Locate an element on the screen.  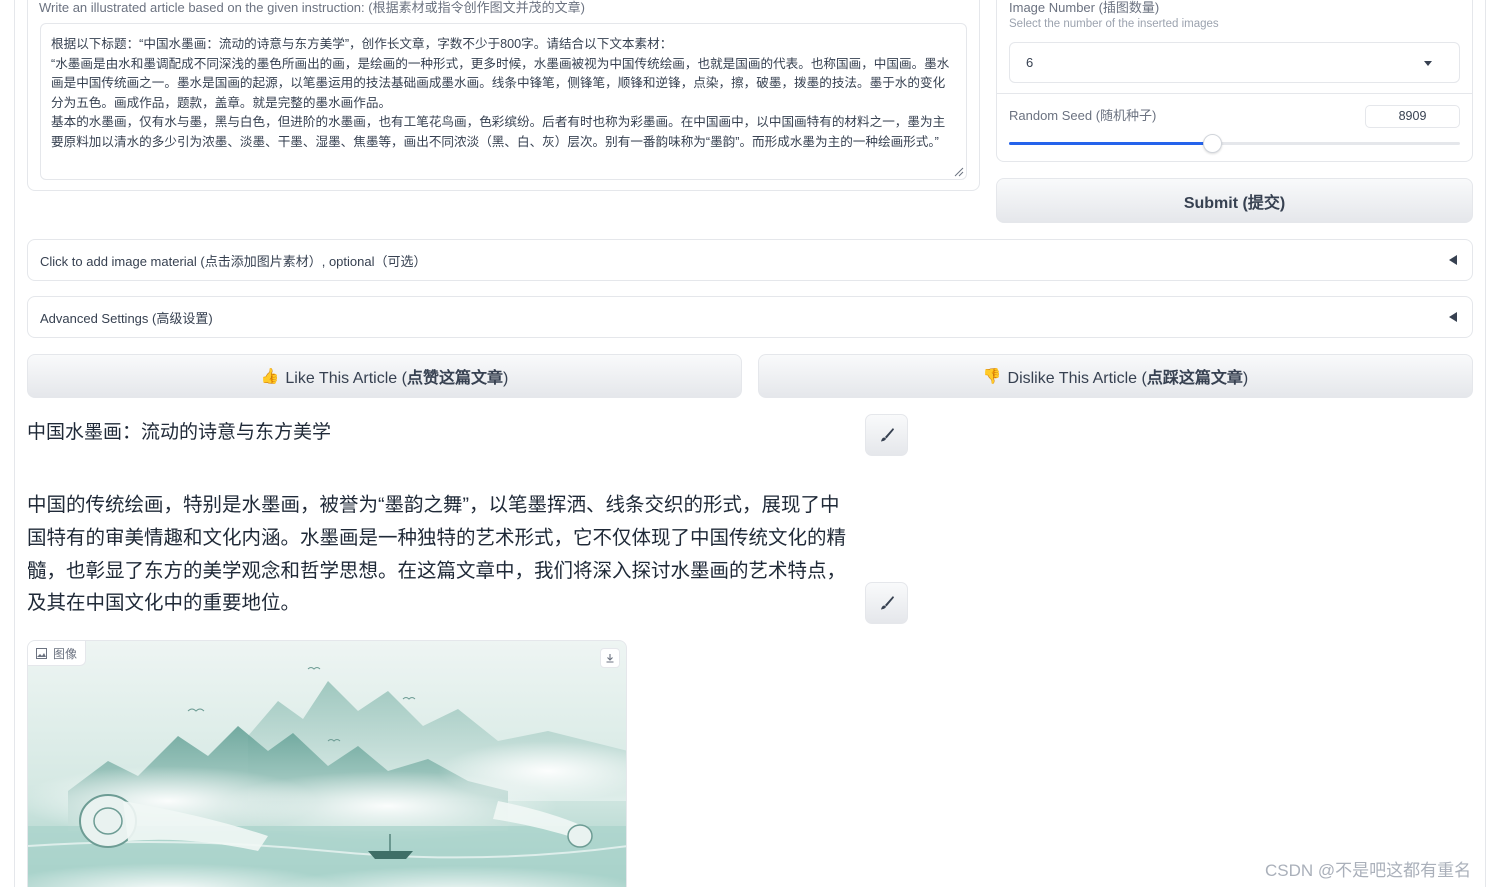
edit-title-button is located at coordinates (886, 435).